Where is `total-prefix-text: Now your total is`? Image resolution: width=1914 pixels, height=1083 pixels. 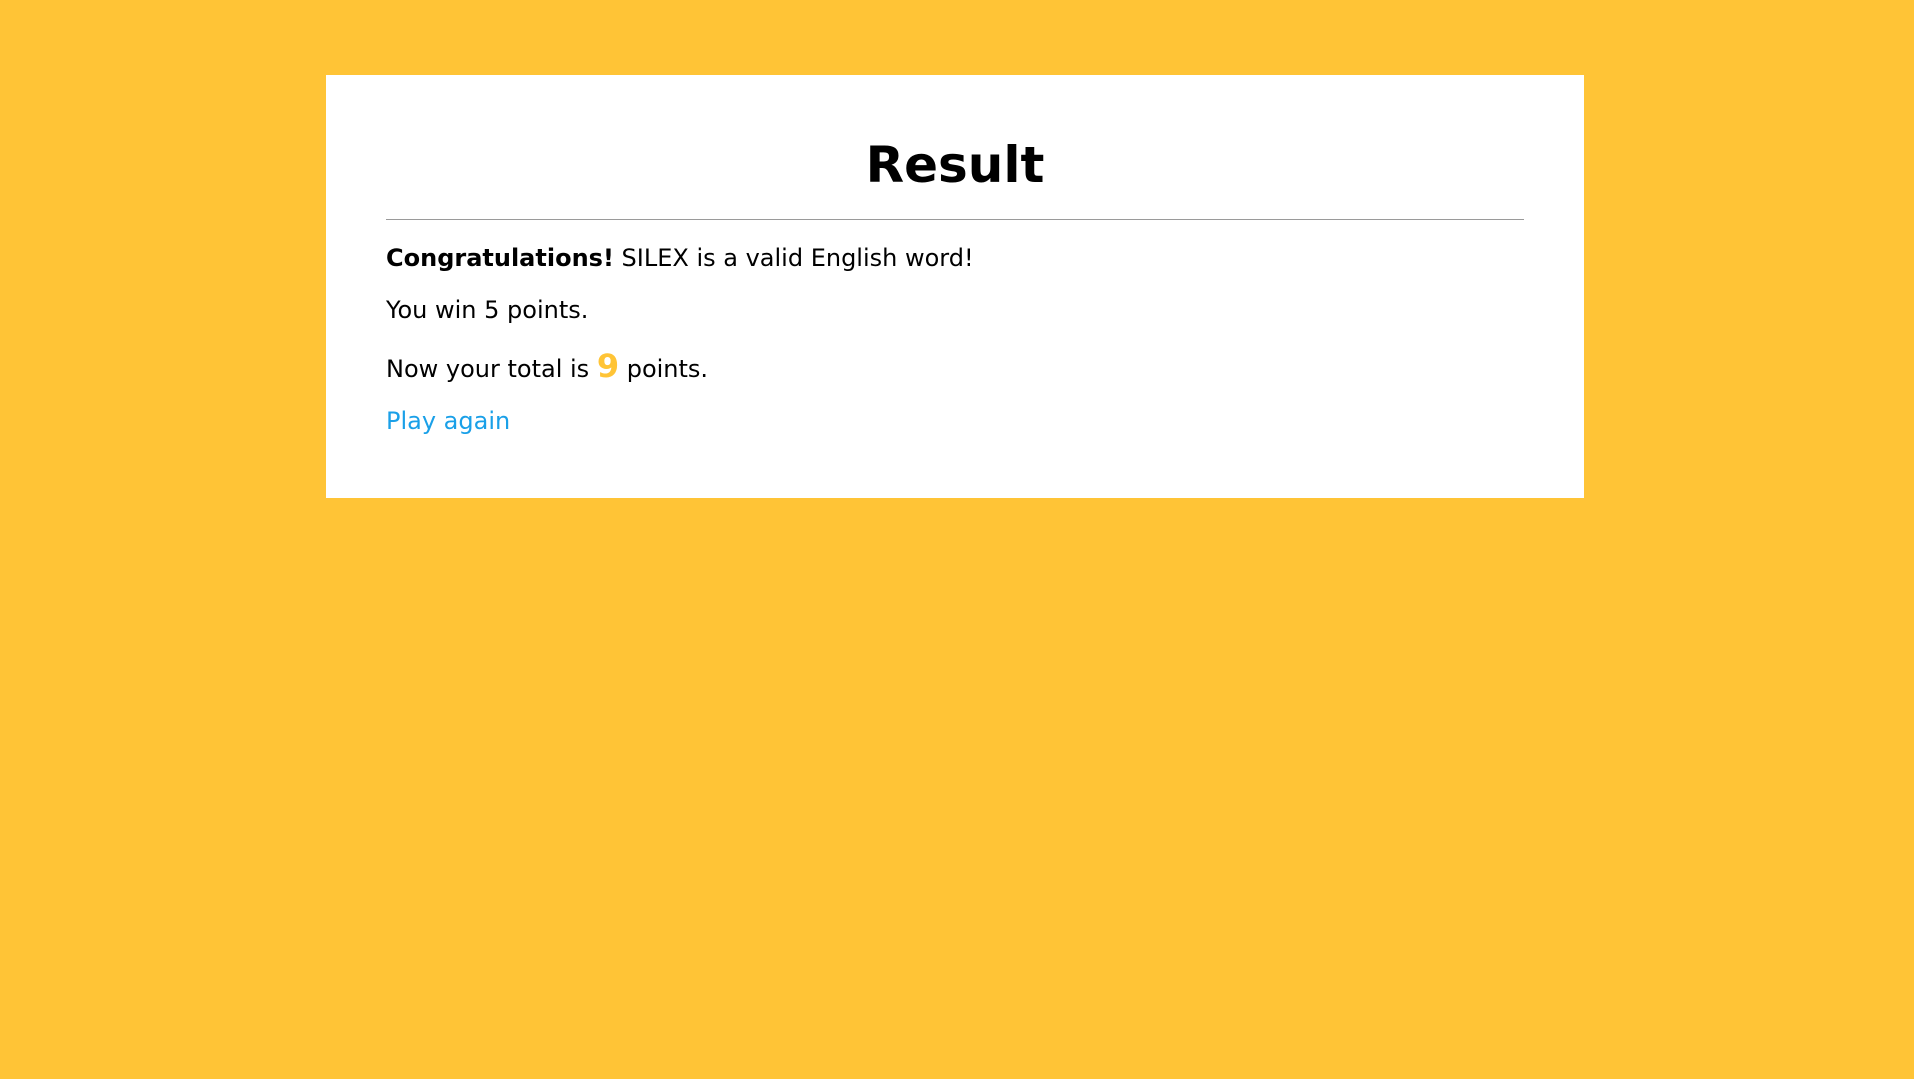 total-prefix-text: Now your total is is located at coordinates (488, 369).